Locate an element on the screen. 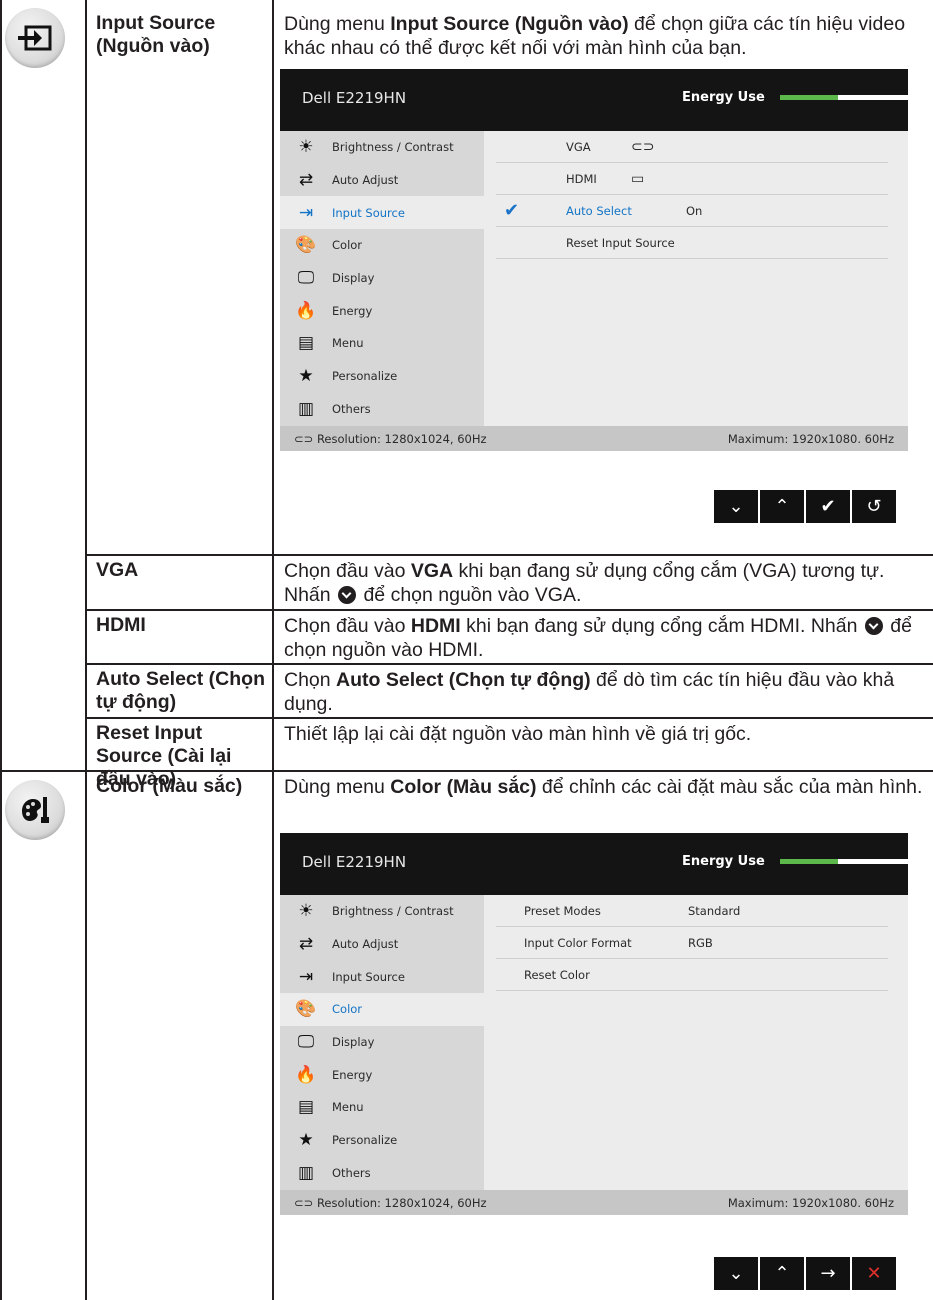  exit-button: ✕ is located at coordinates (874, 1273).